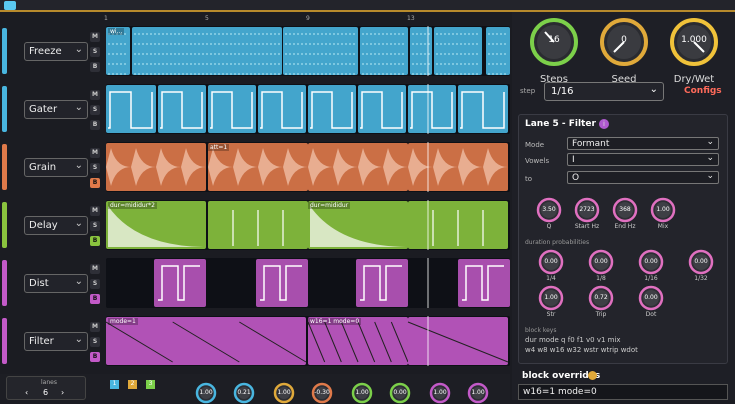 Image resolution: width=735 pixels, height=404 pixels. I want to click on knob-label: Q, so click(549, 226).